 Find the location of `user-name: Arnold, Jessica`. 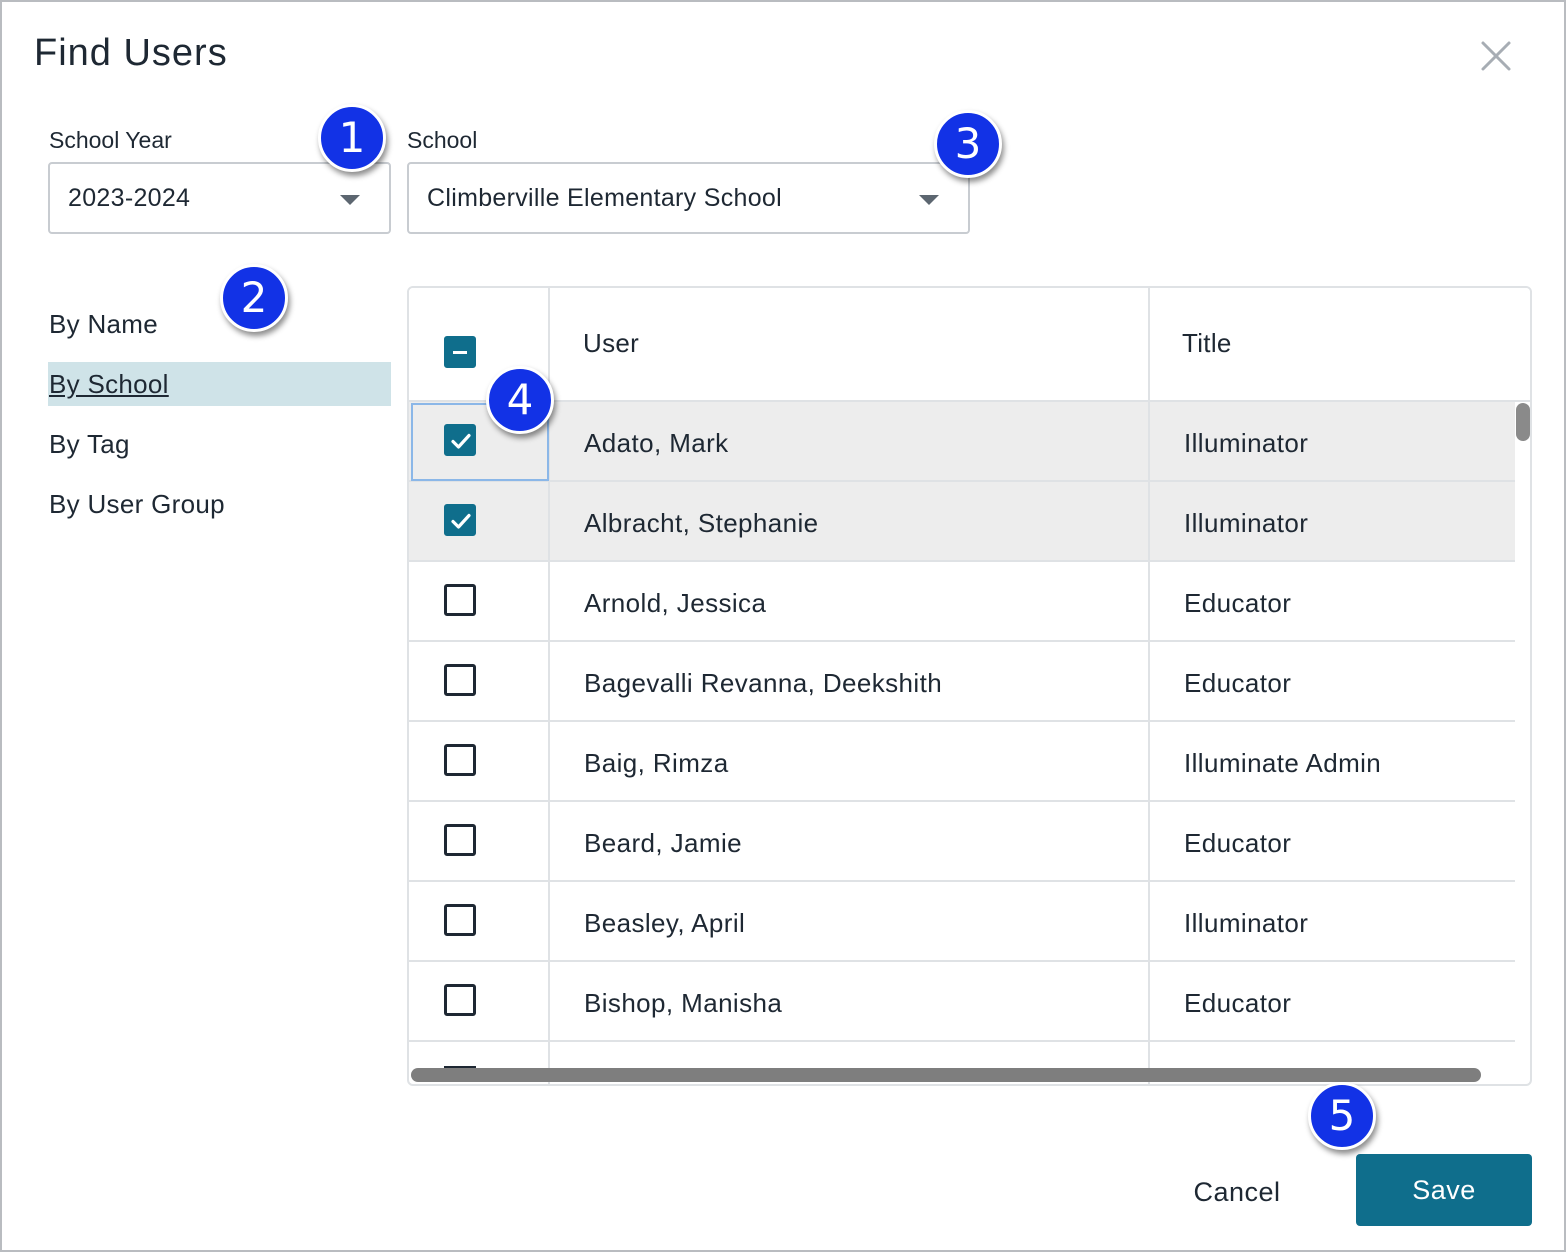

user-name: Arnold, Jessica is located at coordinates (675, 603).